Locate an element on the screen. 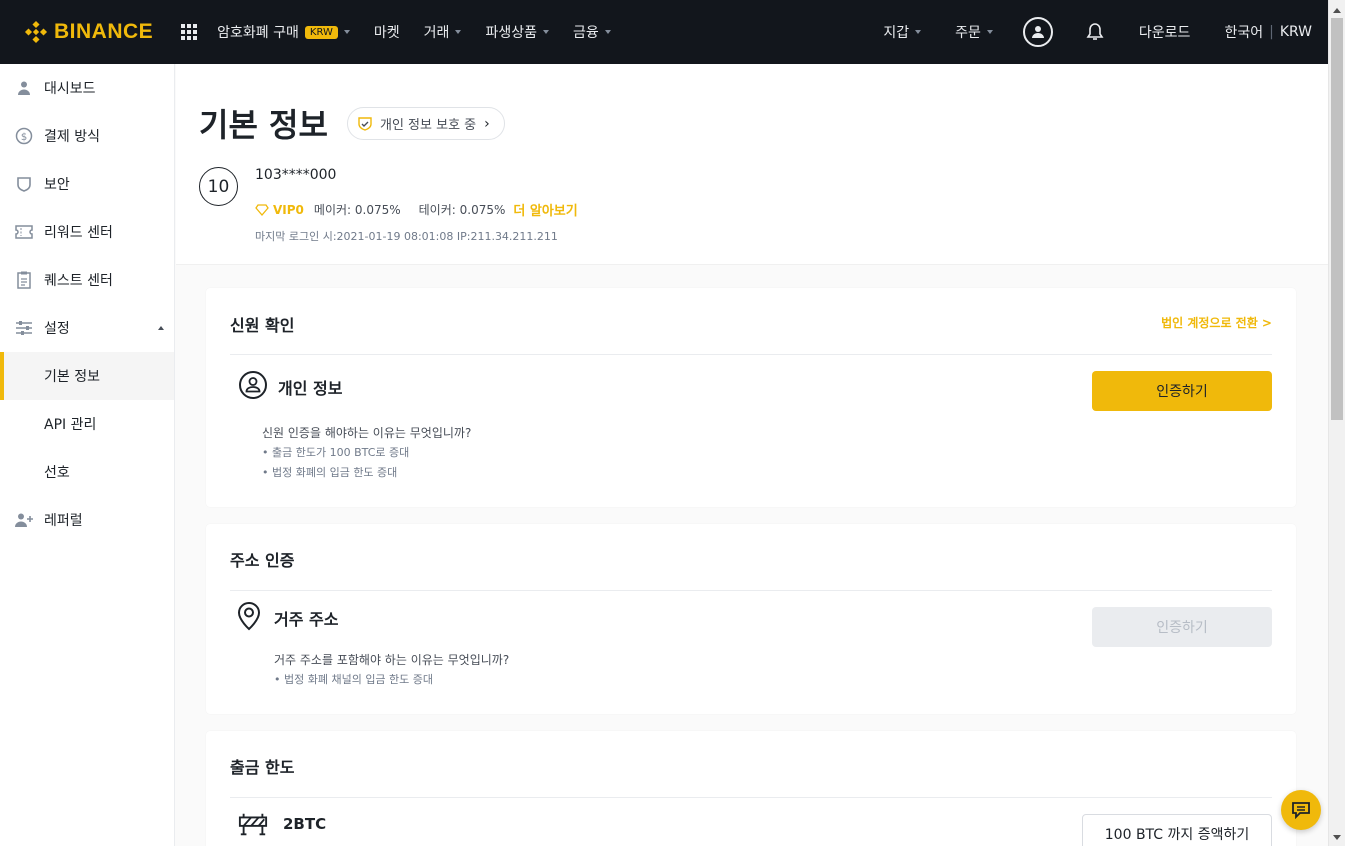 The image size is (1345, 846). sidebar-item-payment: $ 결제 방식 is located at coordinates (87, 136).